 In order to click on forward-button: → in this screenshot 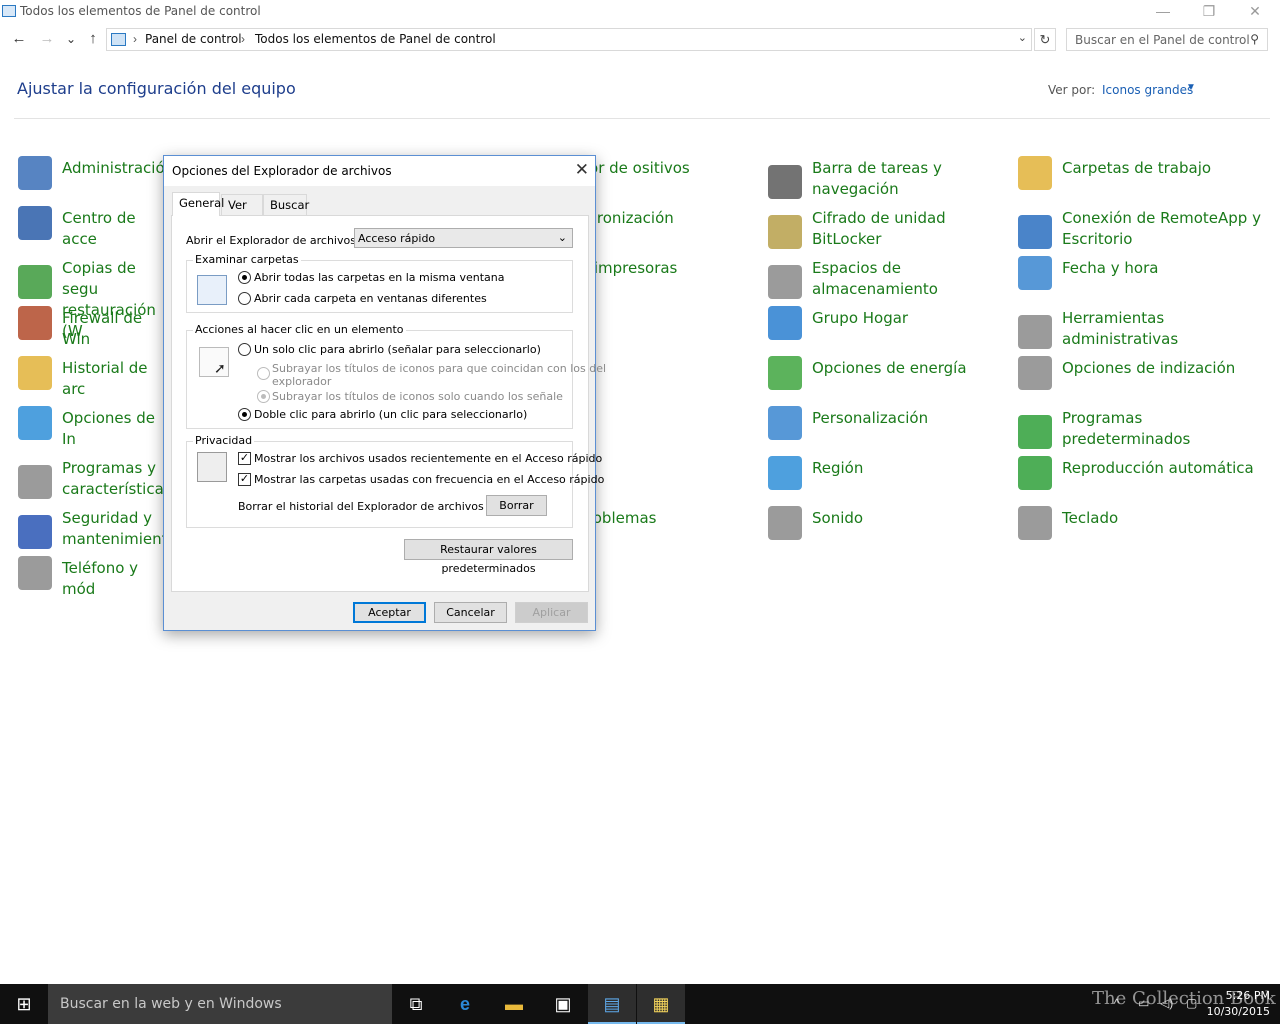, I will do `click(47, 39)`.